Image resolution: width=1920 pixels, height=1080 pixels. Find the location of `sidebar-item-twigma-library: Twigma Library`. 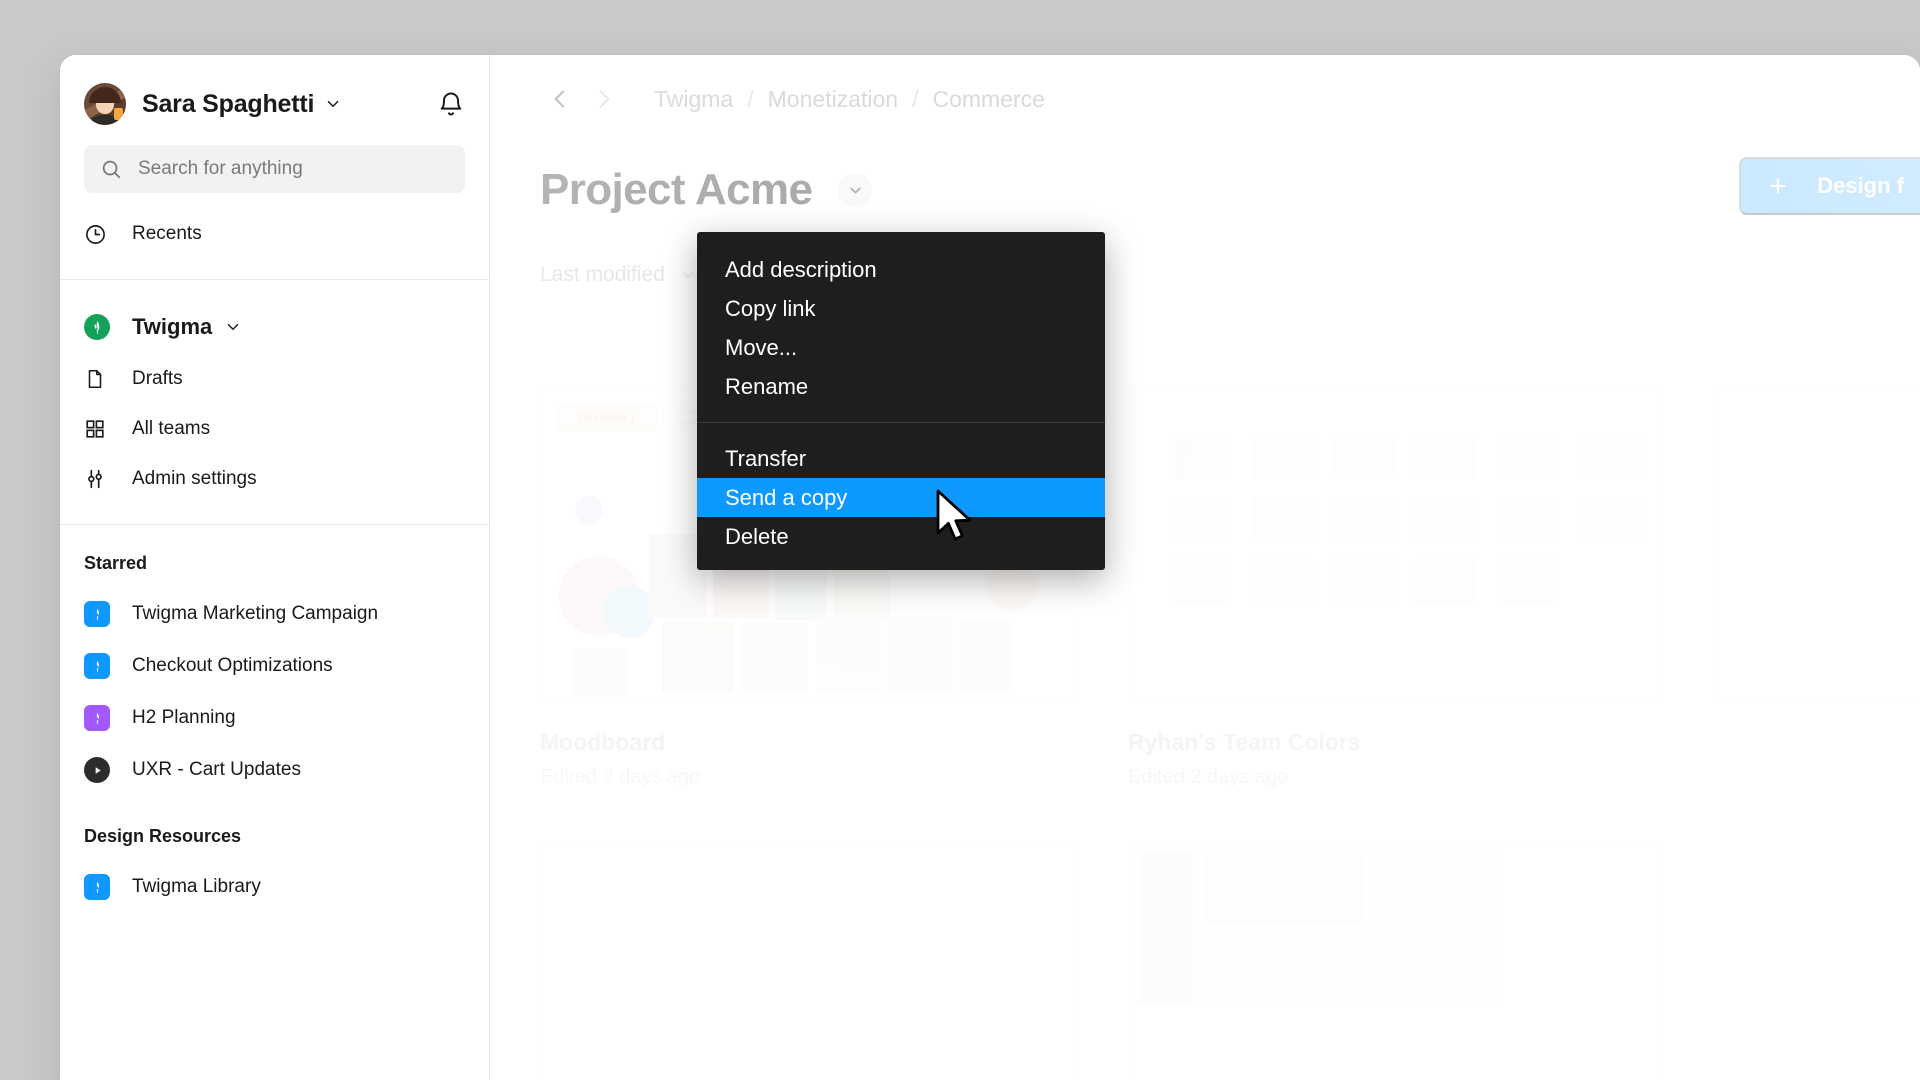

sidebar-item-twigma-library: Twigma Library is located at coordinates (274, 887).